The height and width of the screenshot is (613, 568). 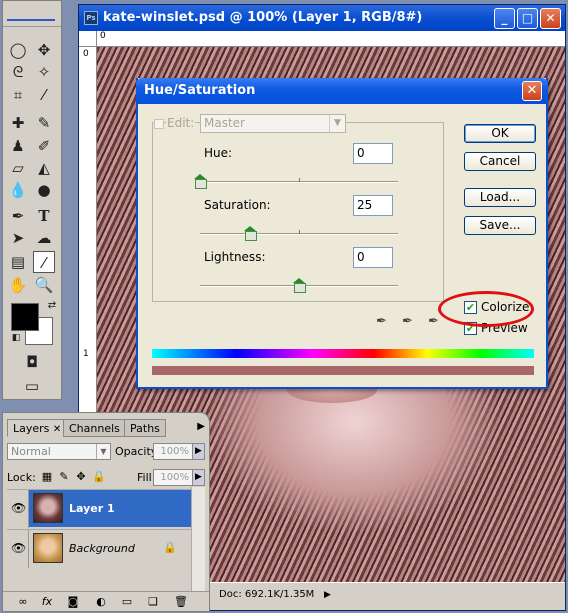 I want to click on layer-row: 👁 Background 🔒, so click(x=99, y=548).